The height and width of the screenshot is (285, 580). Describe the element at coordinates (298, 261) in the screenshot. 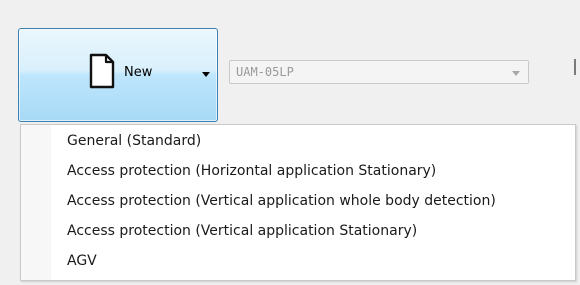

I see `menu-item-agv: AGV` at that location.